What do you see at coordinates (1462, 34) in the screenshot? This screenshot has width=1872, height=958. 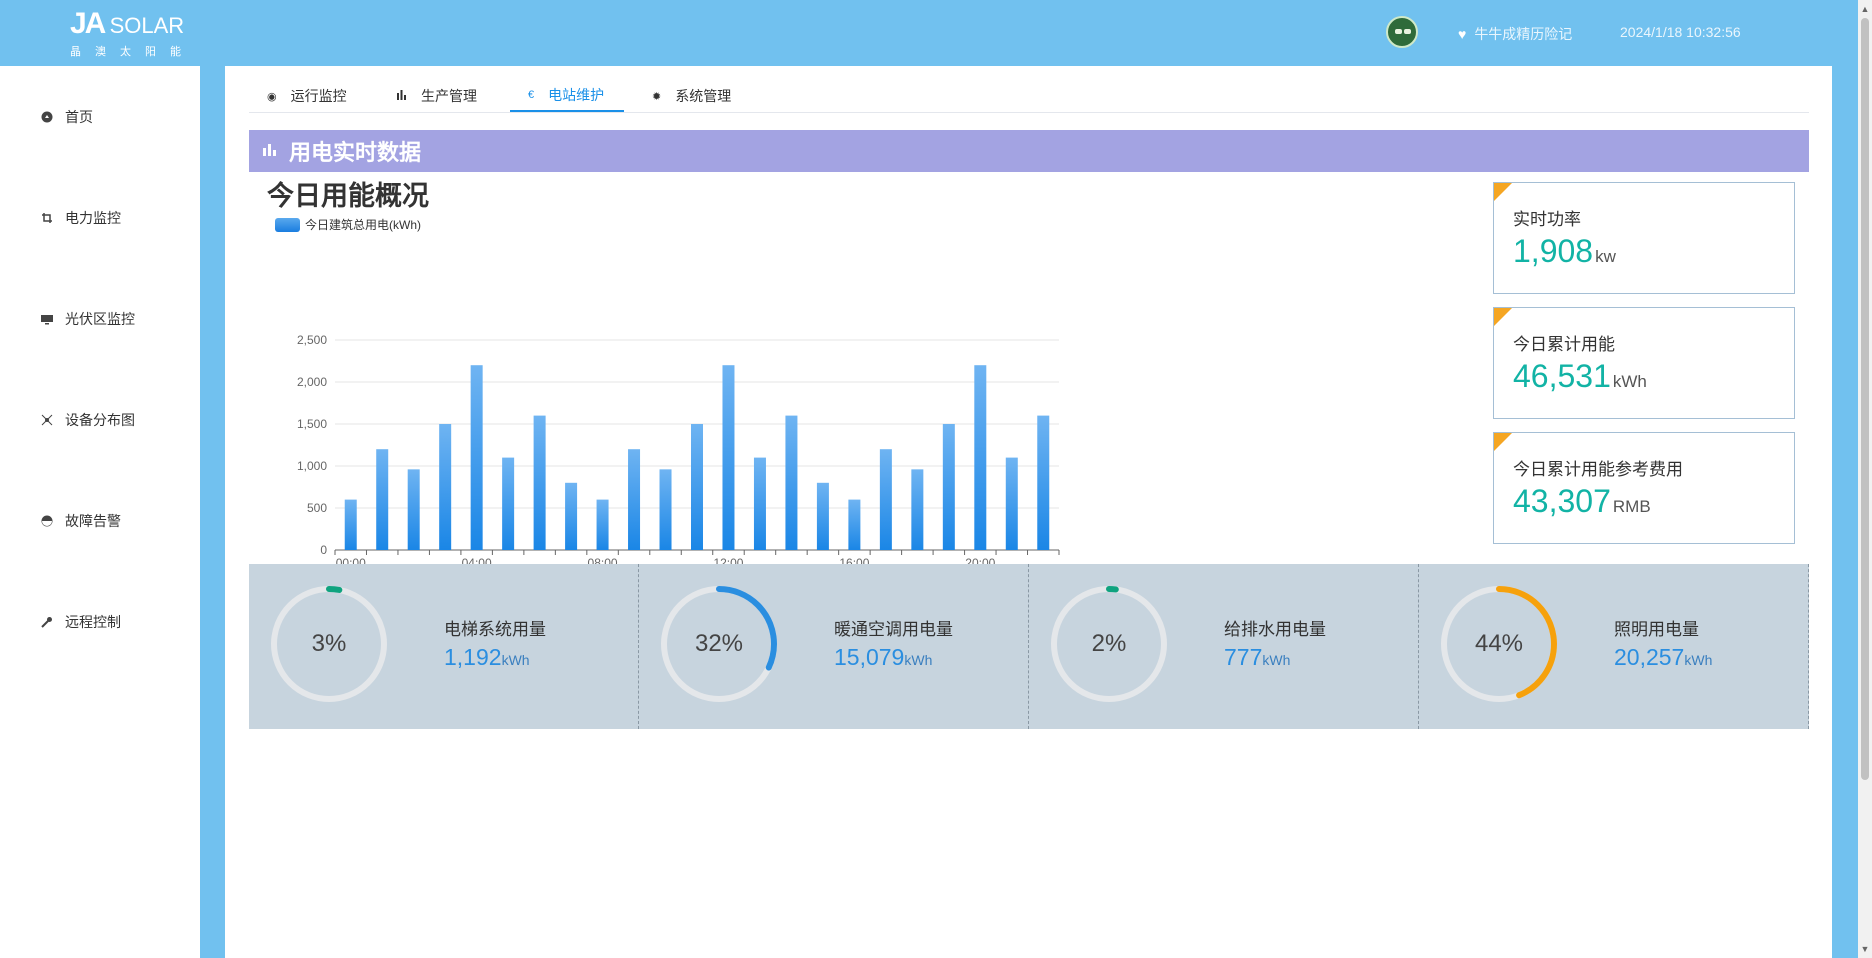 I see `heart-icon: ♥` at bounding box center [1462, 34].